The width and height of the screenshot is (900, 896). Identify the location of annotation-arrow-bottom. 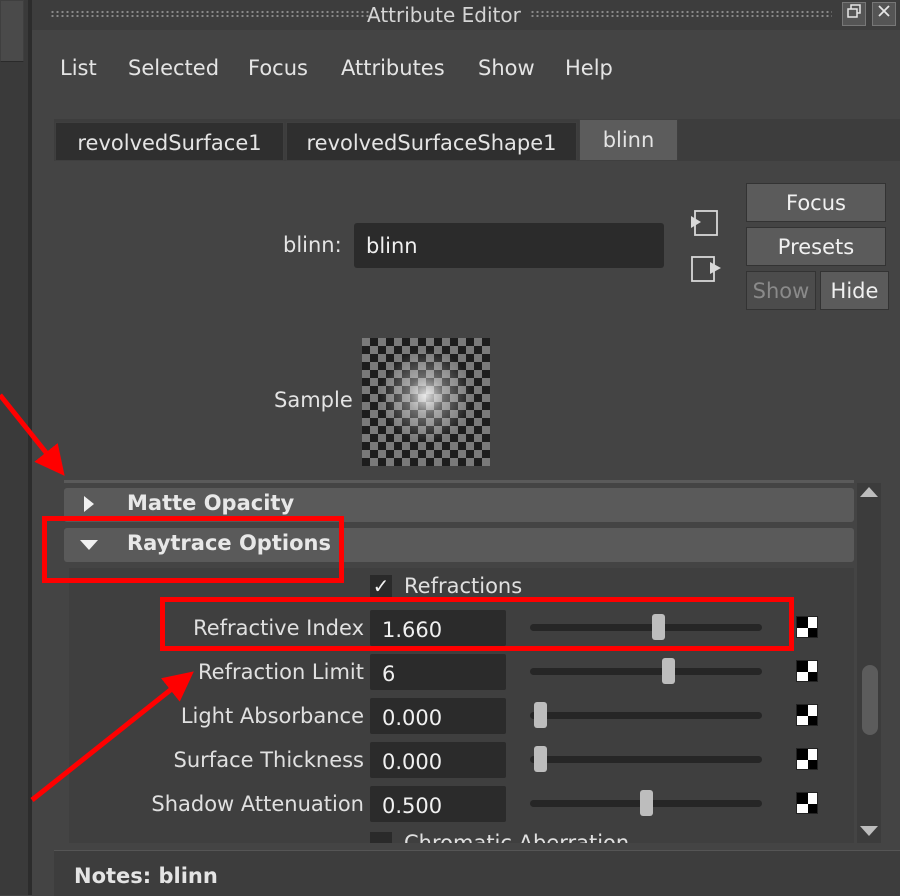
(112, 736).